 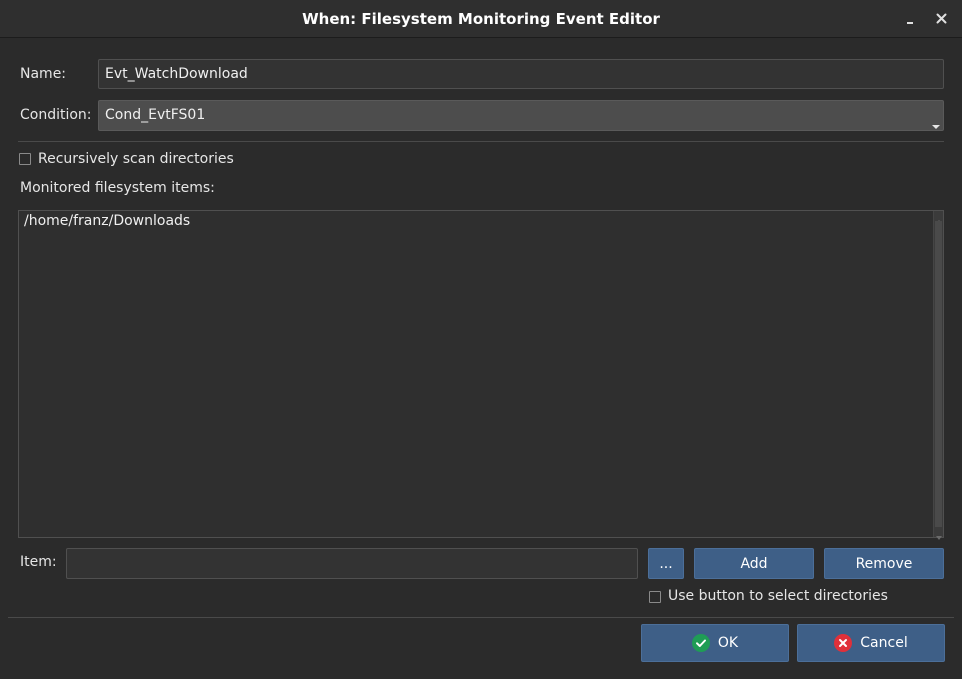 What do you see at coordinates (155, 115) in the screenshot?
I see `condition-value: Cond_EvtFS01` at bounding box center [155, 115].